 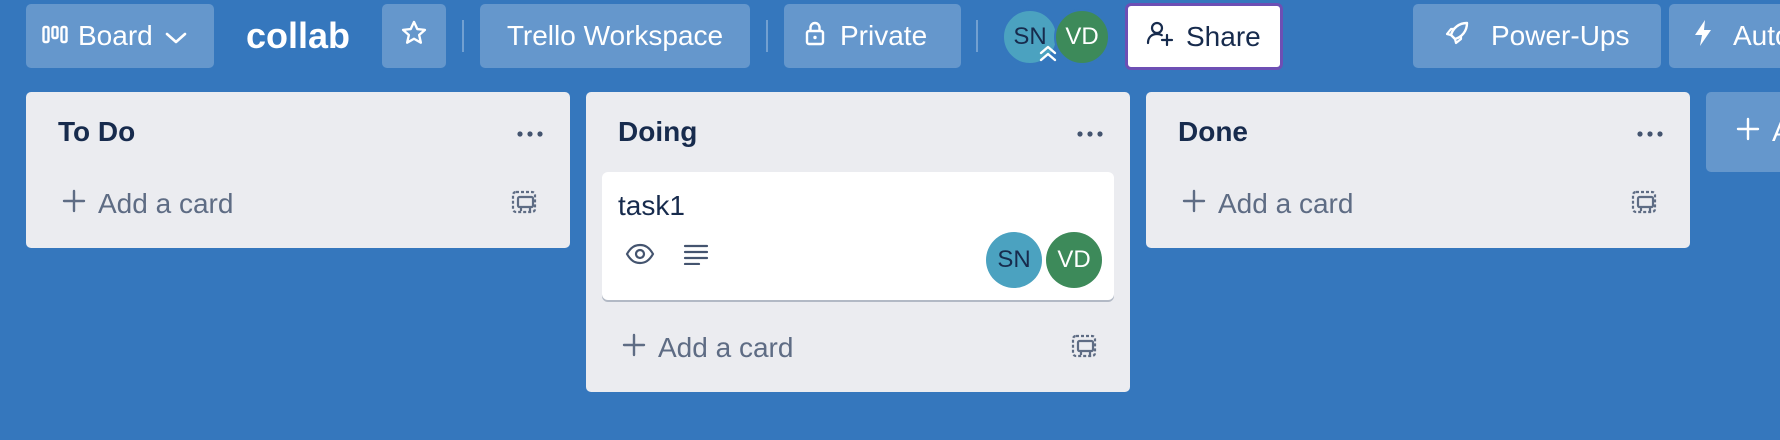 What do you see at coordinates (1048, 54) in the screenshot?
I see `admin-chevron-icon` at bounding box center [1048, 54].